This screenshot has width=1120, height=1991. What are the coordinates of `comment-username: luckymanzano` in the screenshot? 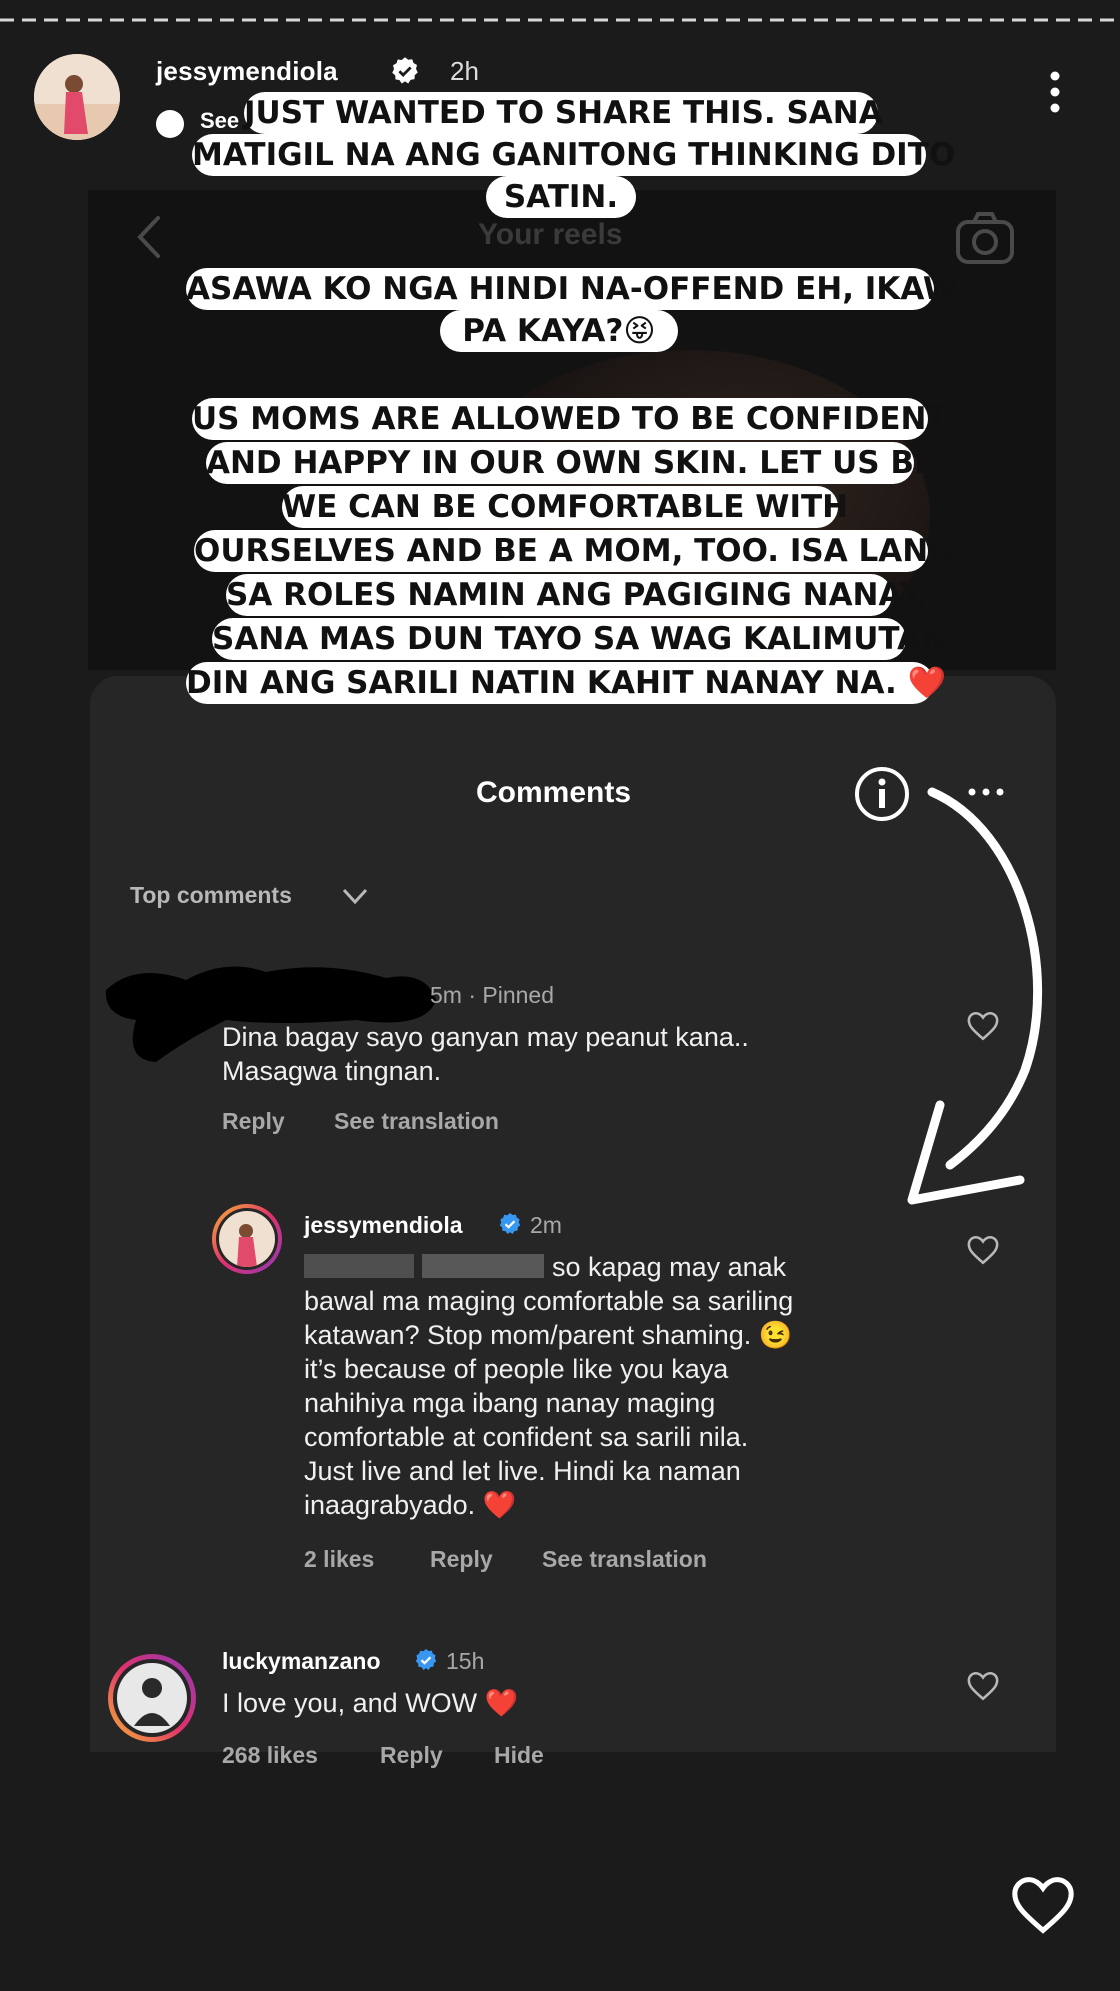 It's located at (301, 1661).